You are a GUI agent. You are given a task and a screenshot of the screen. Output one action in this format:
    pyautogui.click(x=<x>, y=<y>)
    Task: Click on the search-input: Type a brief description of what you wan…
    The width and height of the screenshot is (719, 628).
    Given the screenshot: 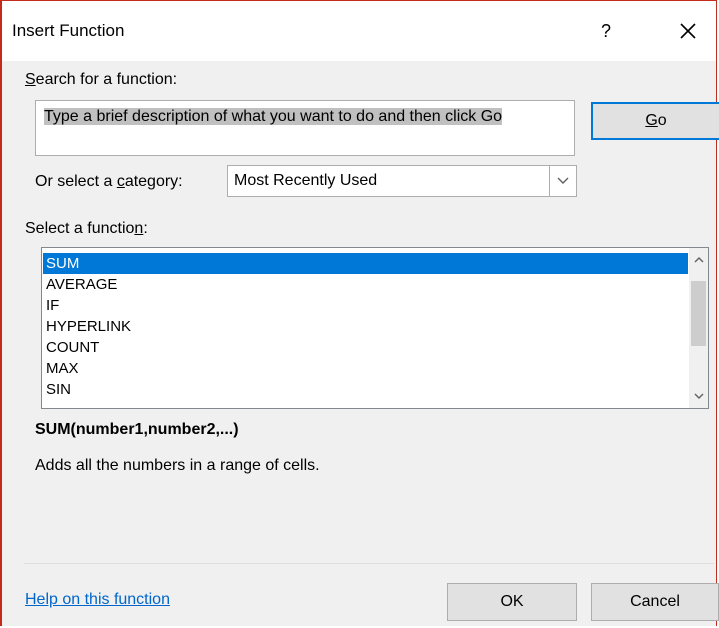 What is the action you would take?
    pyautogui.click(x=305, y=128)
    